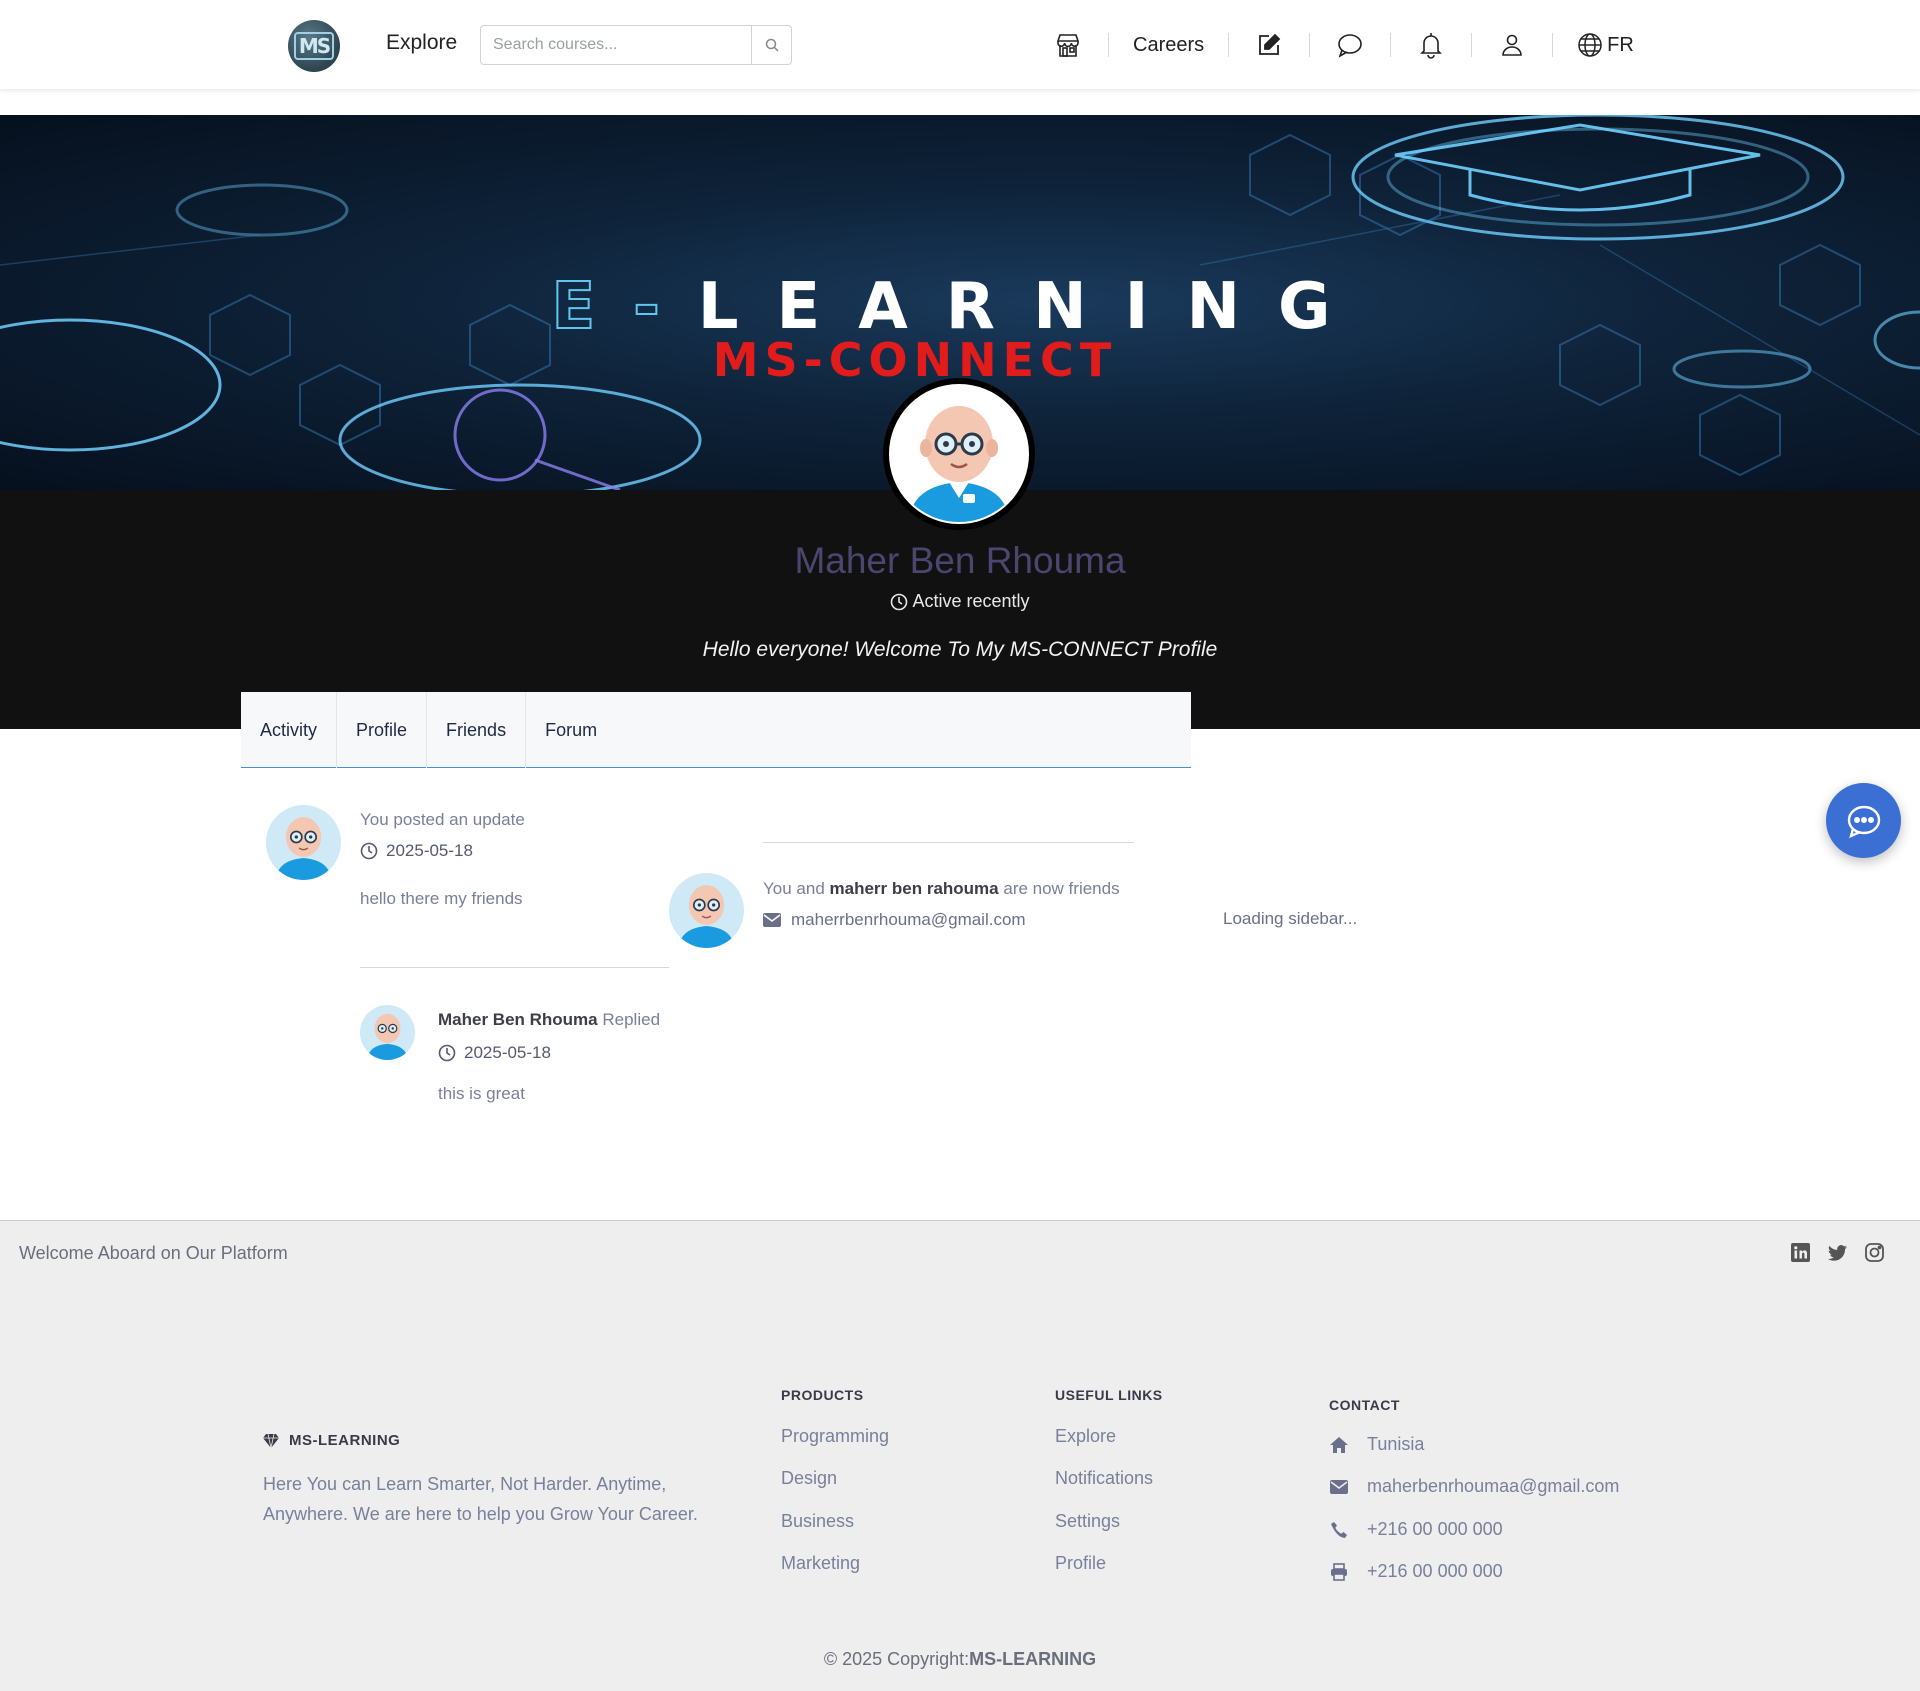 Image resolution: width=1920 pixels, height=1691 pixels. What do you see at coordinates (820, 1563) in the screenshot?
I see `footer-link-marketing: Marketing` at bounding box center [820, 1563].